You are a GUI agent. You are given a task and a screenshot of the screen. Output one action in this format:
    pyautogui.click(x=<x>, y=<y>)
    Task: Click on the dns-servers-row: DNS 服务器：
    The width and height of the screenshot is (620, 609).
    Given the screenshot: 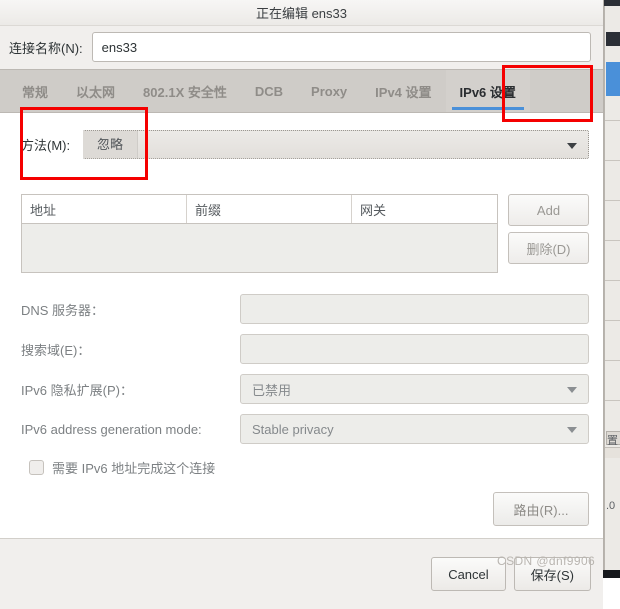 What is the action you would take?
    pyautogui.click(x=305, y=309)
    